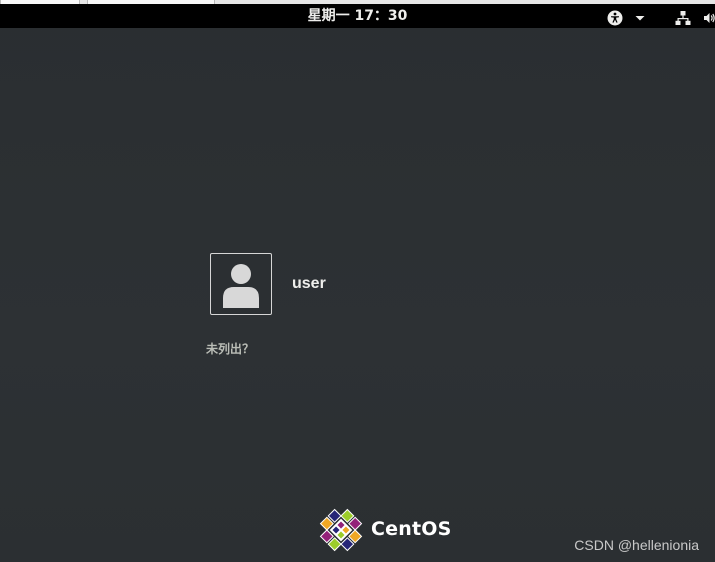  What do you see at coordinates (709, 18) in the screenshot?
I see `volume-icon` at bounding box center [709, 18].